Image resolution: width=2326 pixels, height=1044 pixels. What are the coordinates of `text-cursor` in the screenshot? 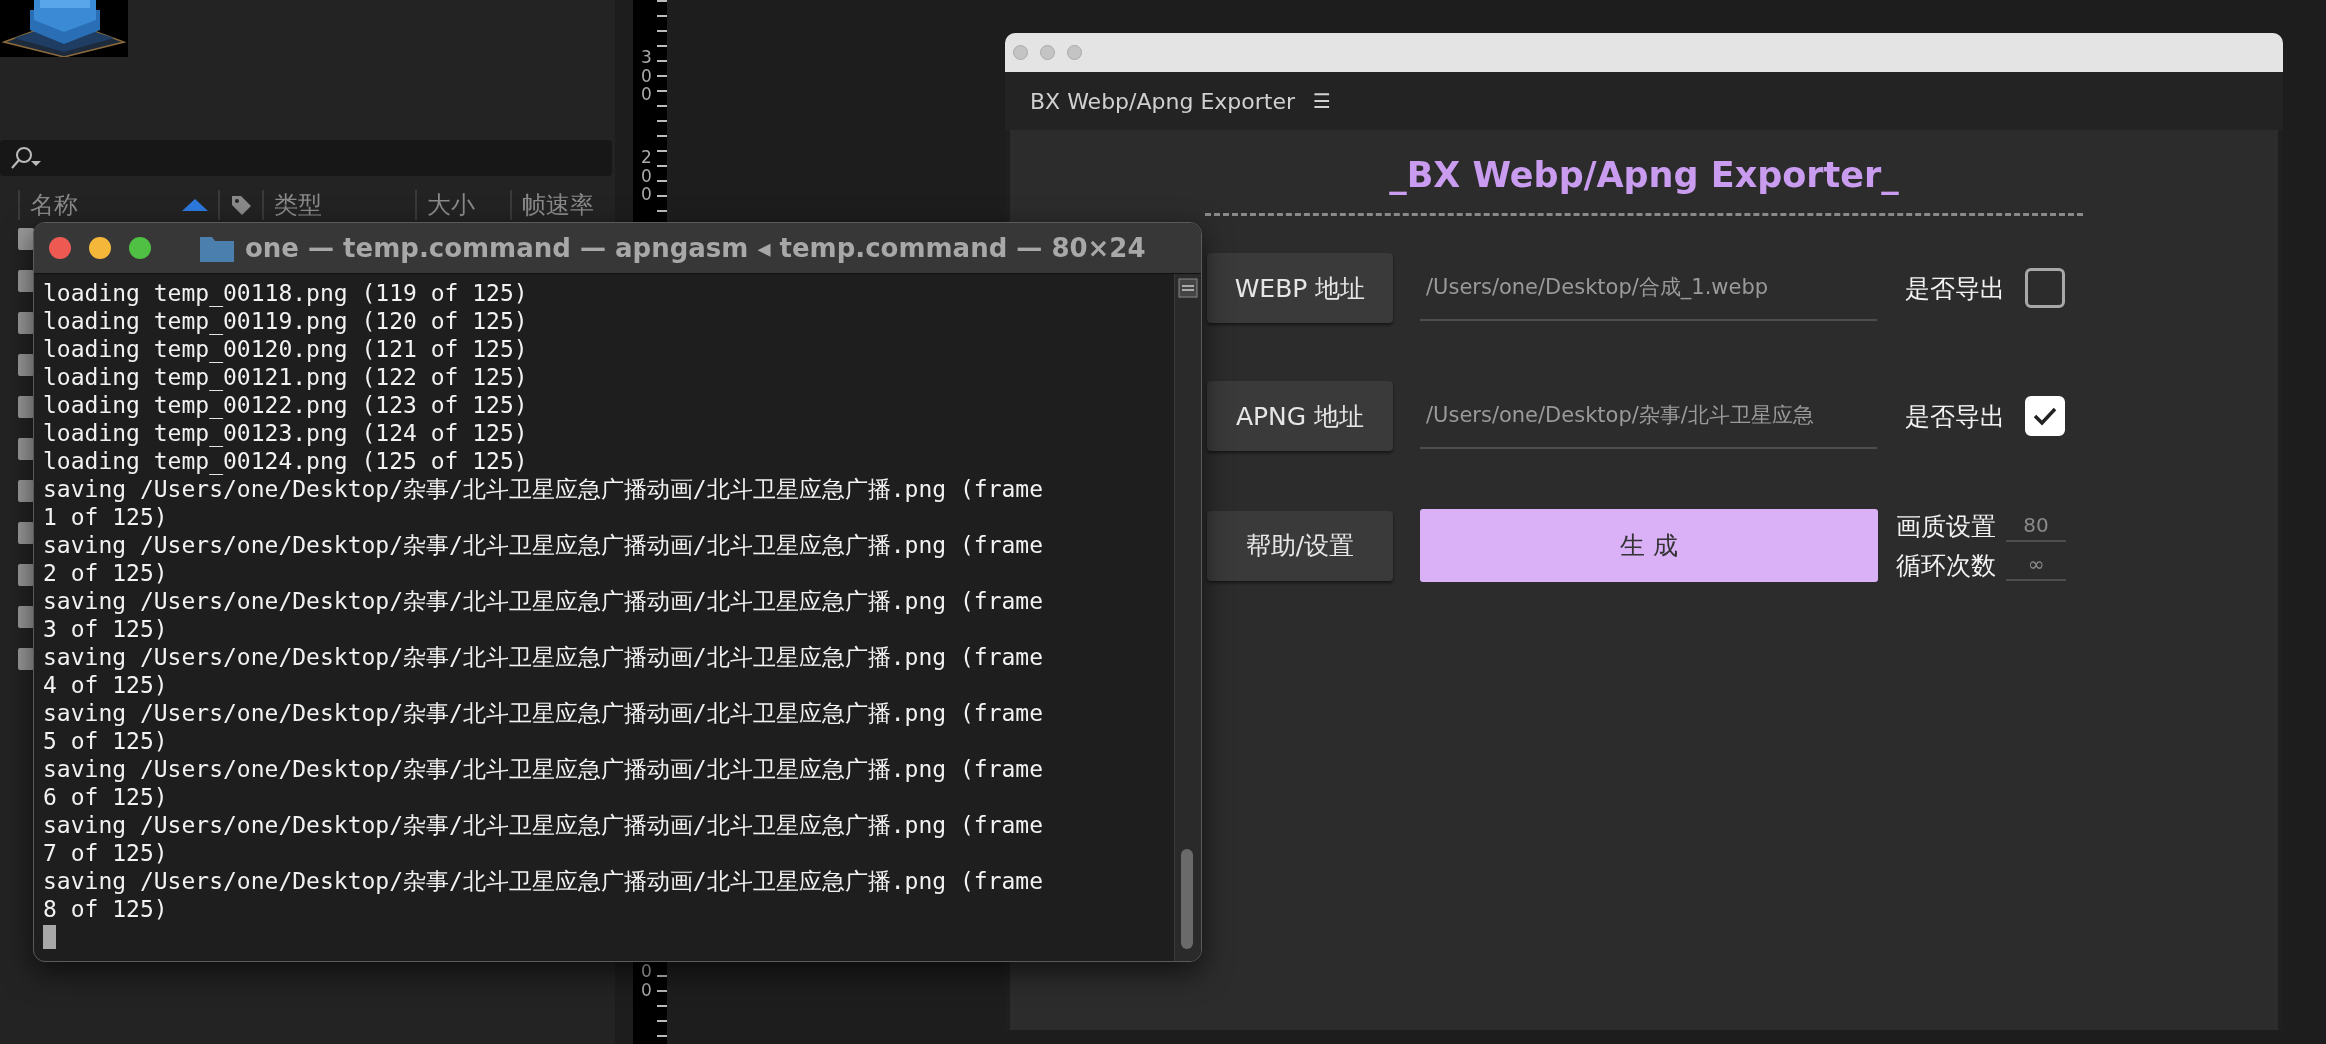 It's located at (49, 937).